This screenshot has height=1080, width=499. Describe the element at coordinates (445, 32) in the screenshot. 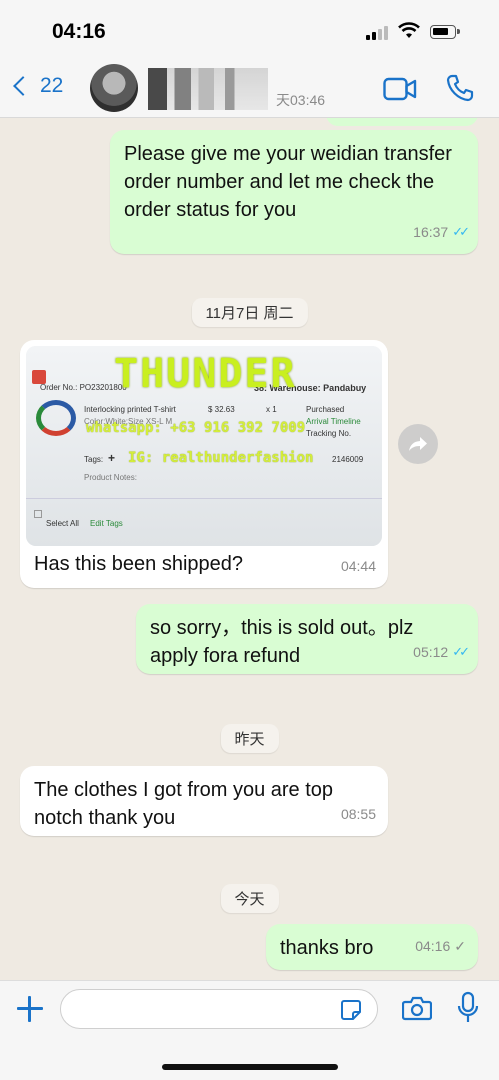

I see `battery-icon` at that location.